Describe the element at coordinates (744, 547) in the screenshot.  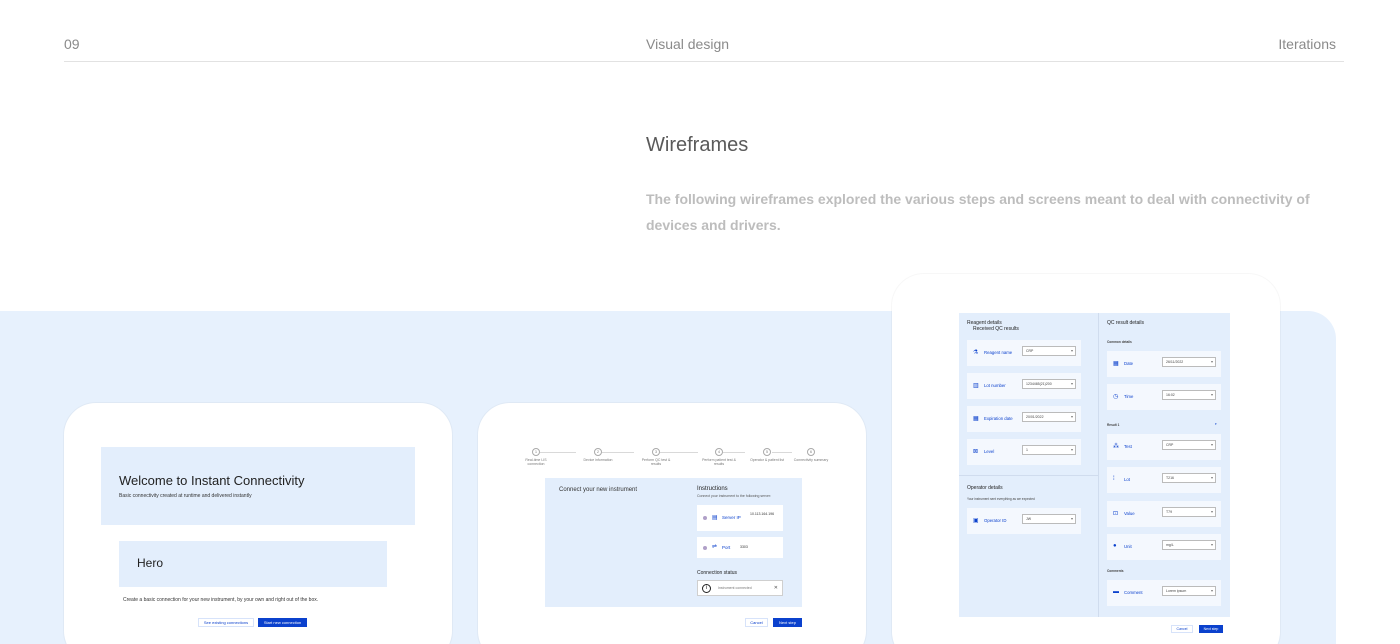
I see `port-value: 3303` at that location.